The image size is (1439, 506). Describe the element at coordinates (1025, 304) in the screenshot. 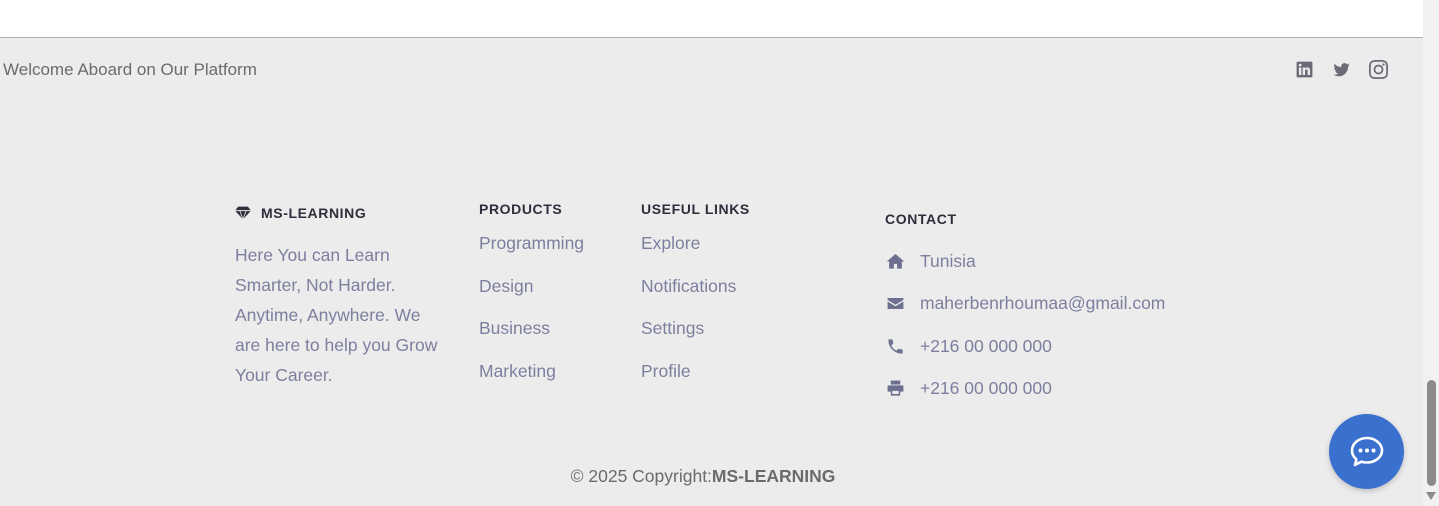

I see `contact-email: maherbenrhoumaa@gmail.com` at that location.